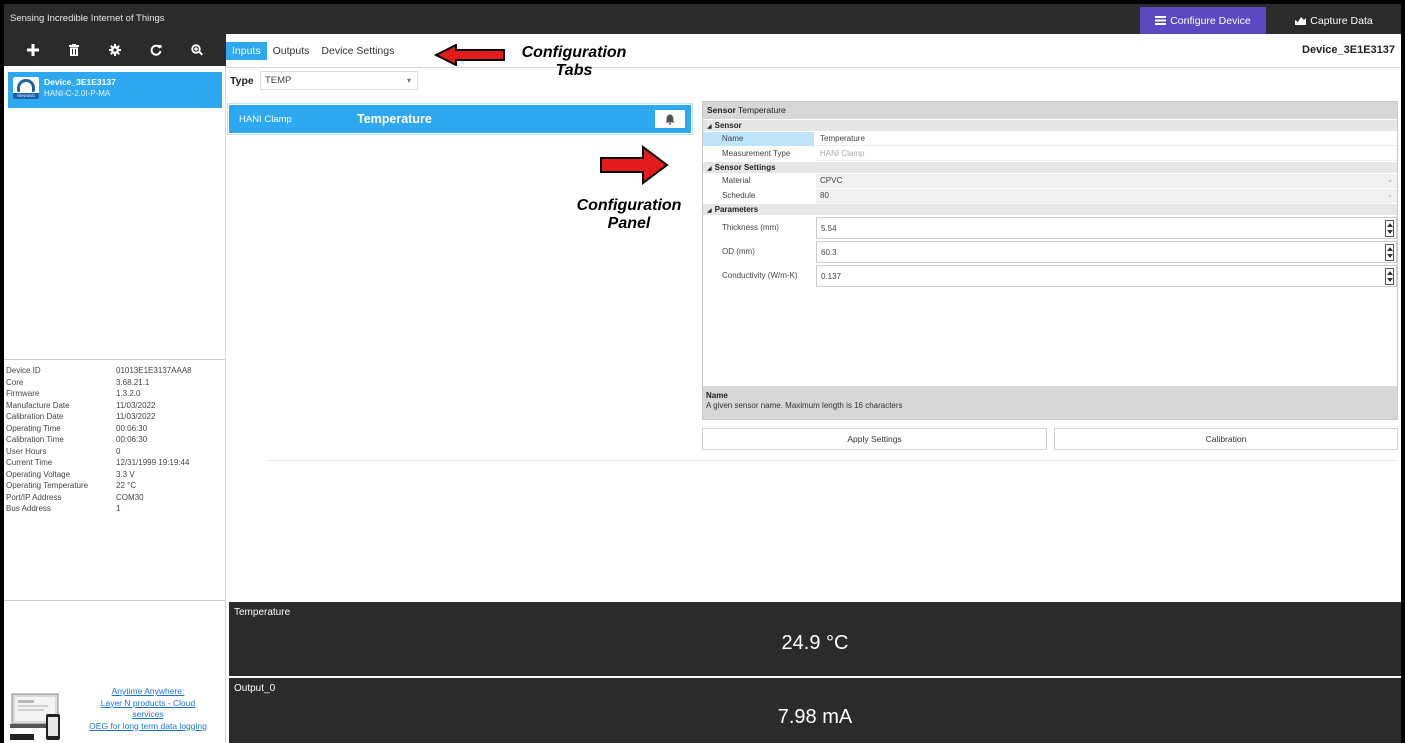 Image resolution: width=1405 pixels, height=743 pixels. Describe the element at coordinates (35, 716) in the screenshot. I see `laptop-phone-image` at that location.